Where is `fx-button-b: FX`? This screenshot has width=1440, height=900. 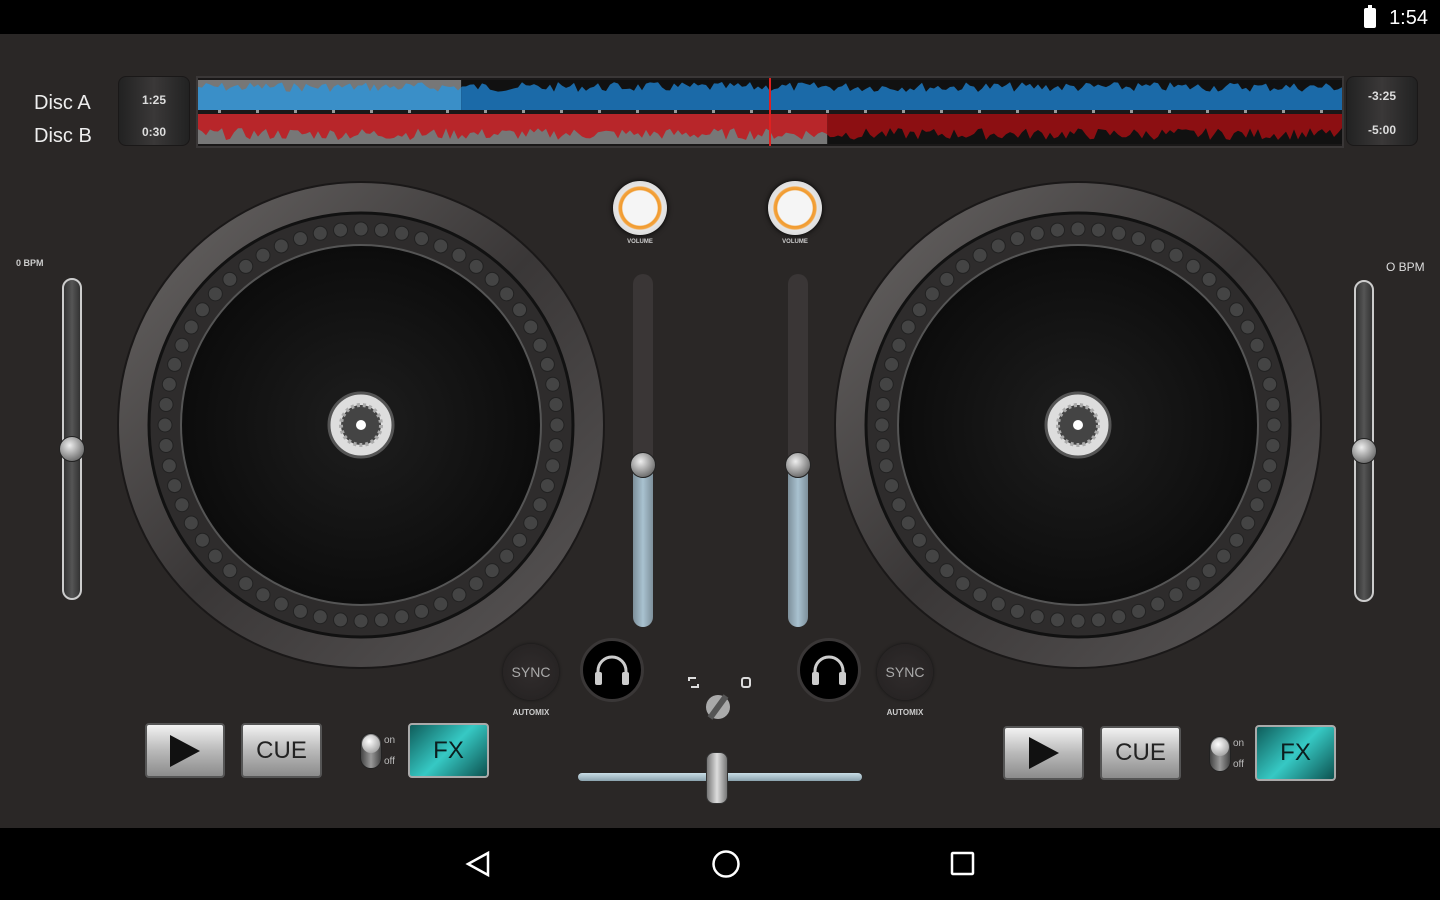 fx-button-b: FX is located at coordinates (1295, 753).